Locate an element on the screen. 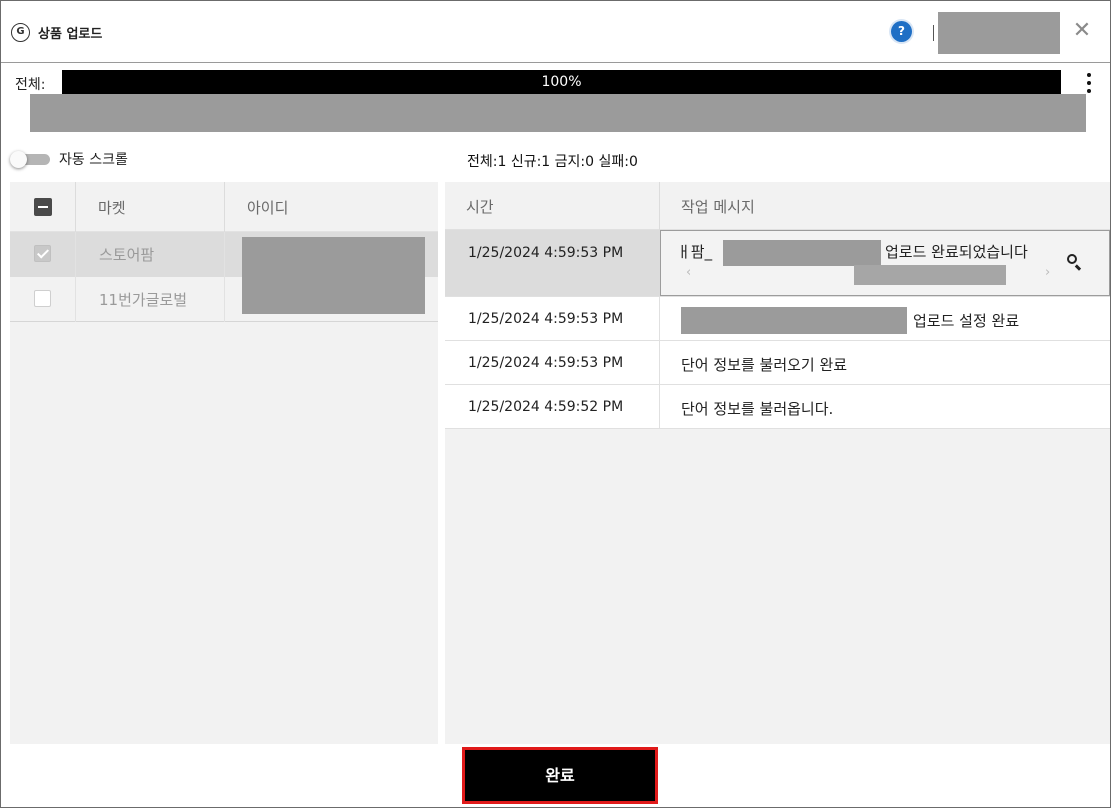  close-icon: ✕ is located at coordinates (1082, 31).